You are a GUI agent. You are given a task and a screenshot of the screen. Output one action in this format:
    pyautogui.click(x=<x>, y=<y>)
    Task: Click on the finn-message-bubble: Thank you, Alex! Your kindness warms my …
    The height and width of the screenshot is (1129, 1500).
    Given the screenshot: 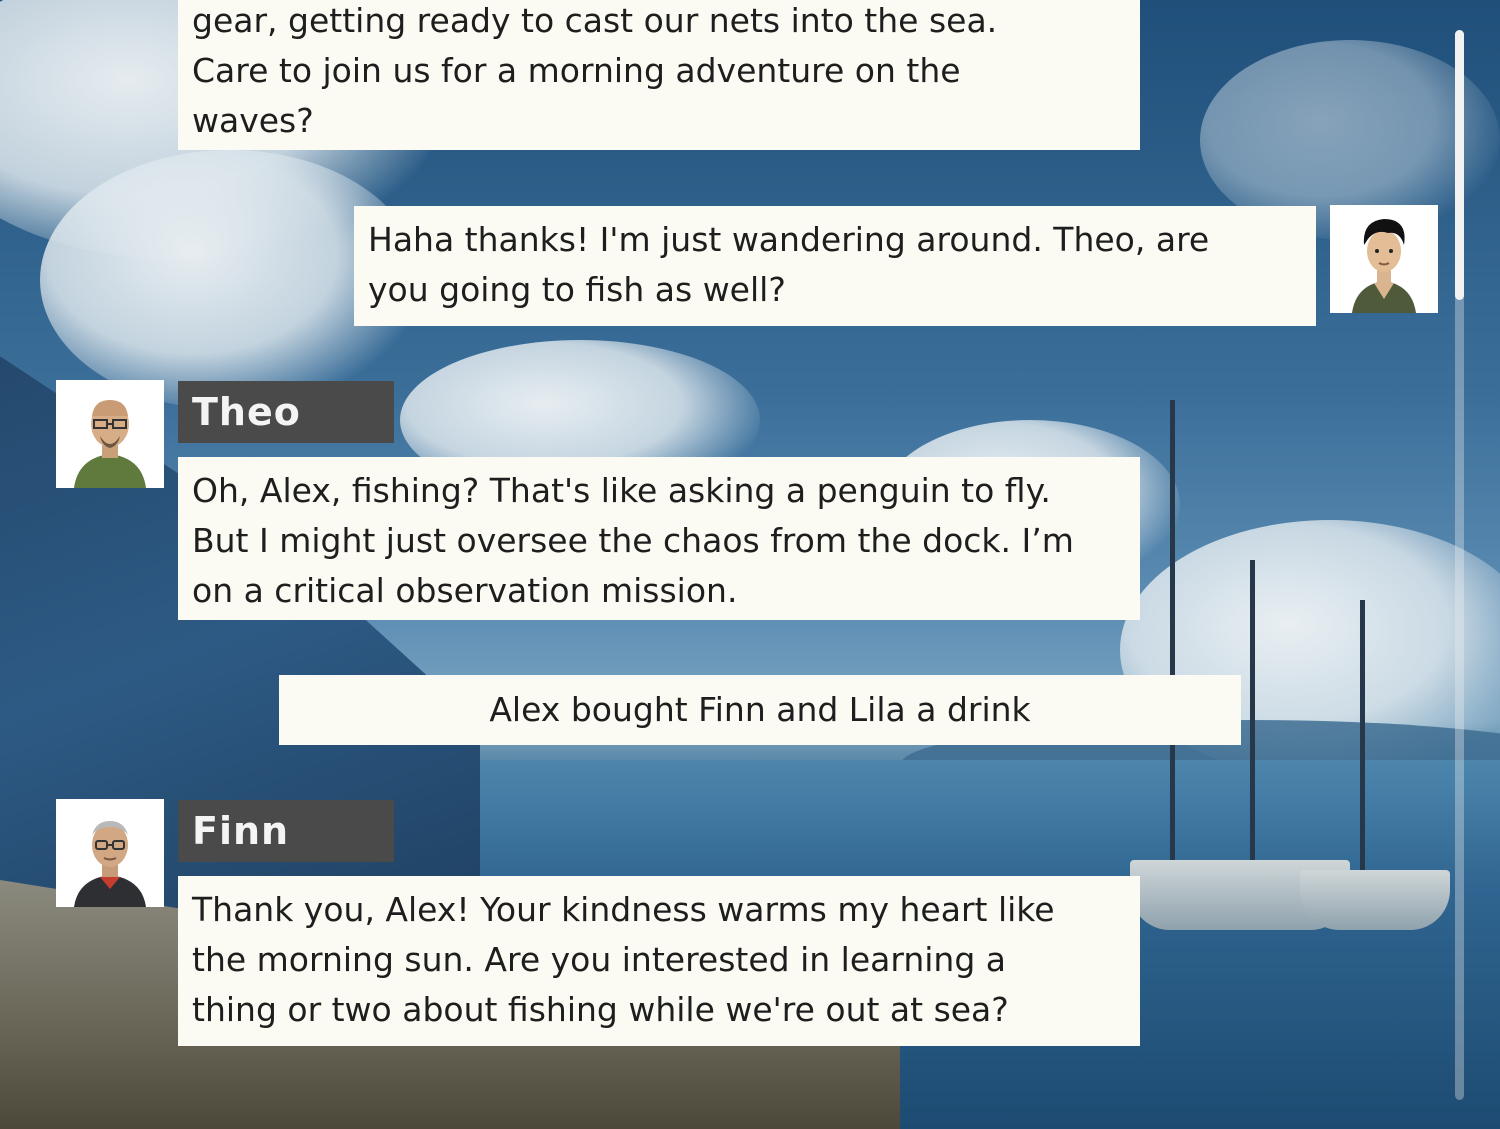 What is the action you would take?
    pyautogui.click(x=659, y=961)
    